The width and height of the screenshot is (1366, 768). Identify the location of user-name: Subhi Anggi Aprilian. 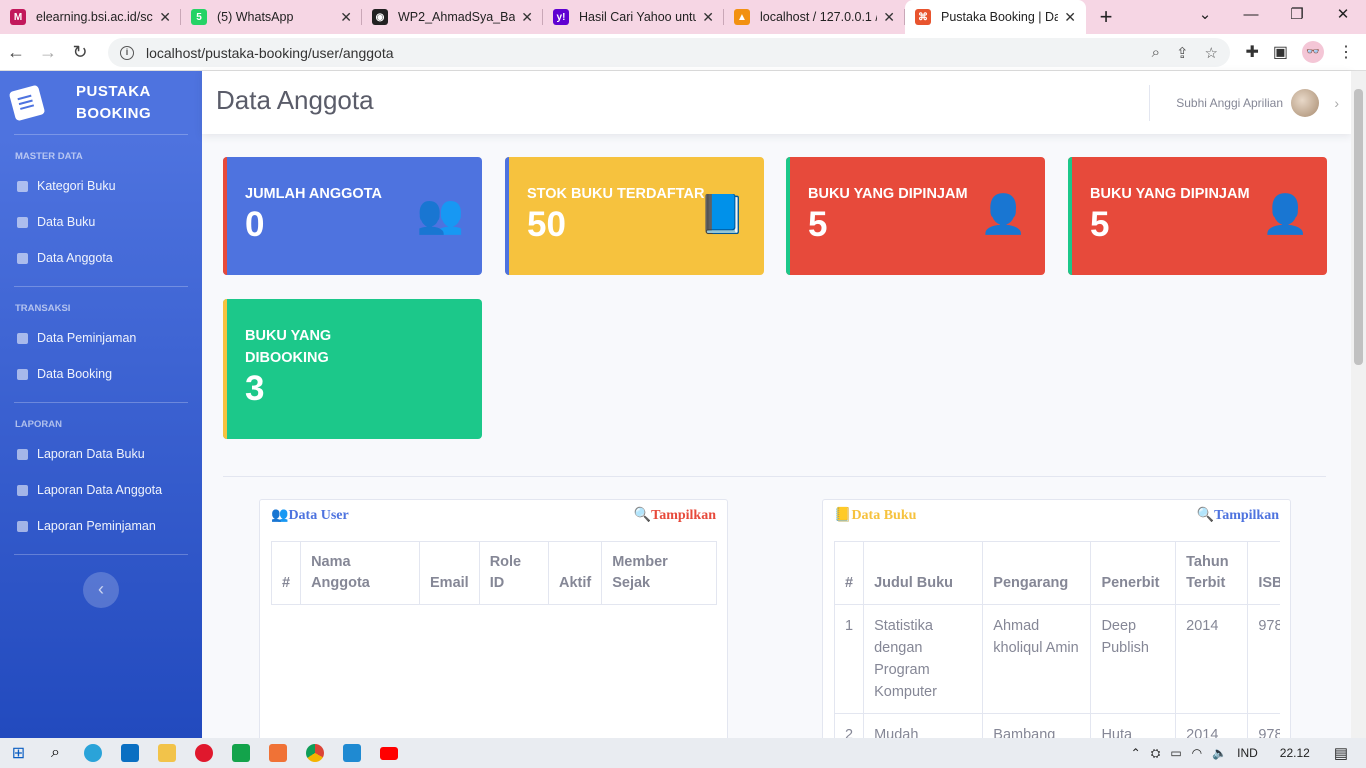
(1229, 103).